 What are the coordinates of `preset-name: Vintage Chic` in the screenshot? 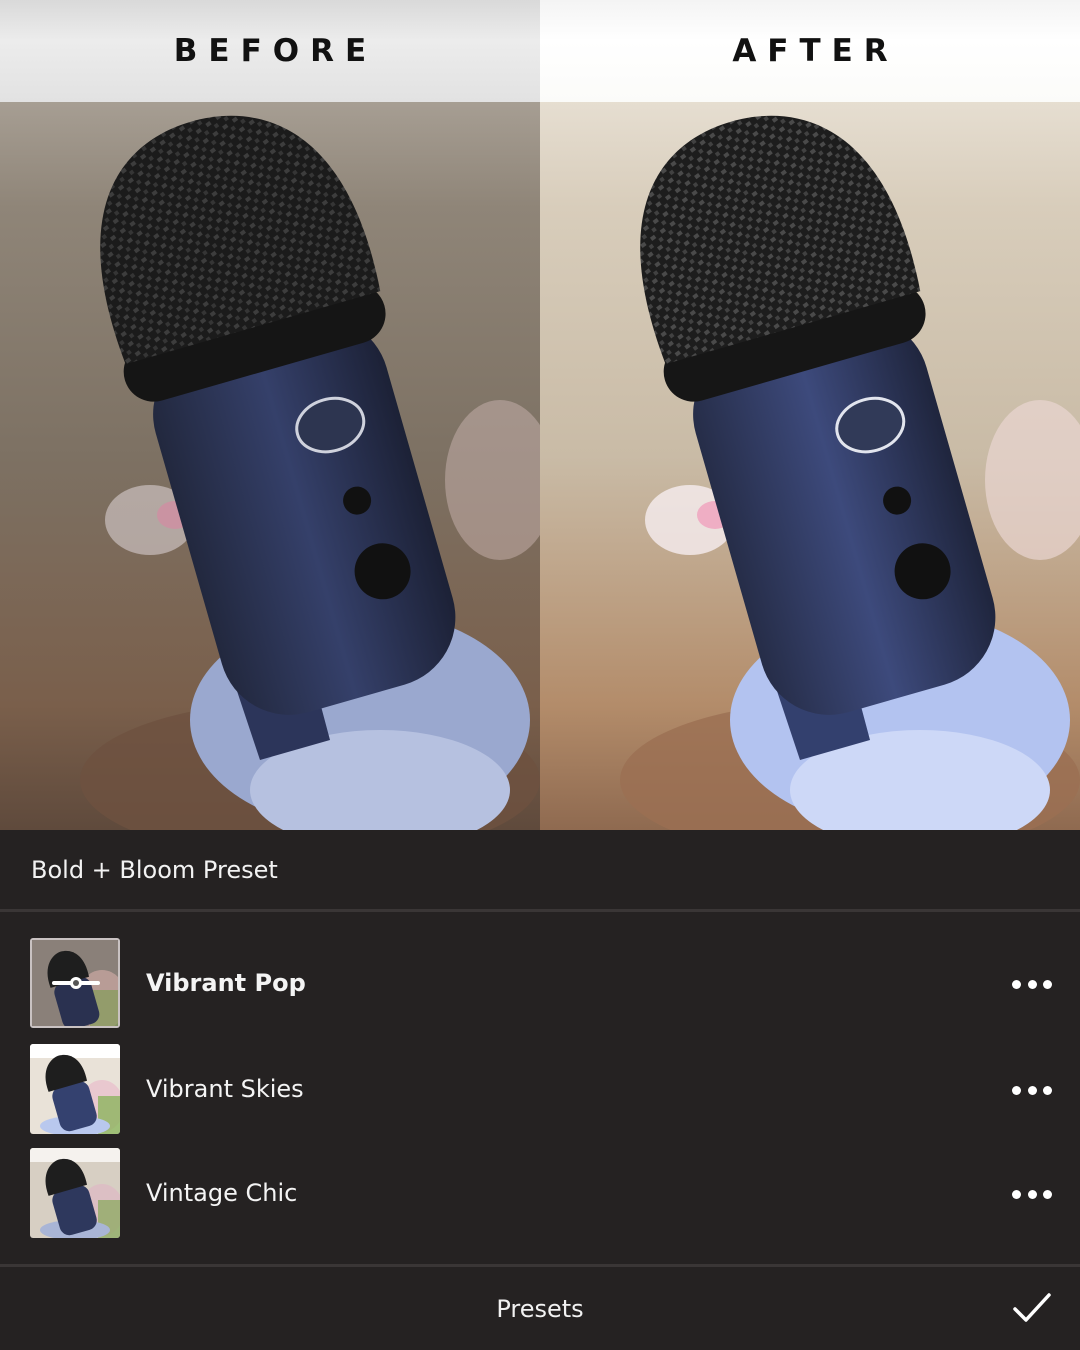 It's located at (222, 1193).